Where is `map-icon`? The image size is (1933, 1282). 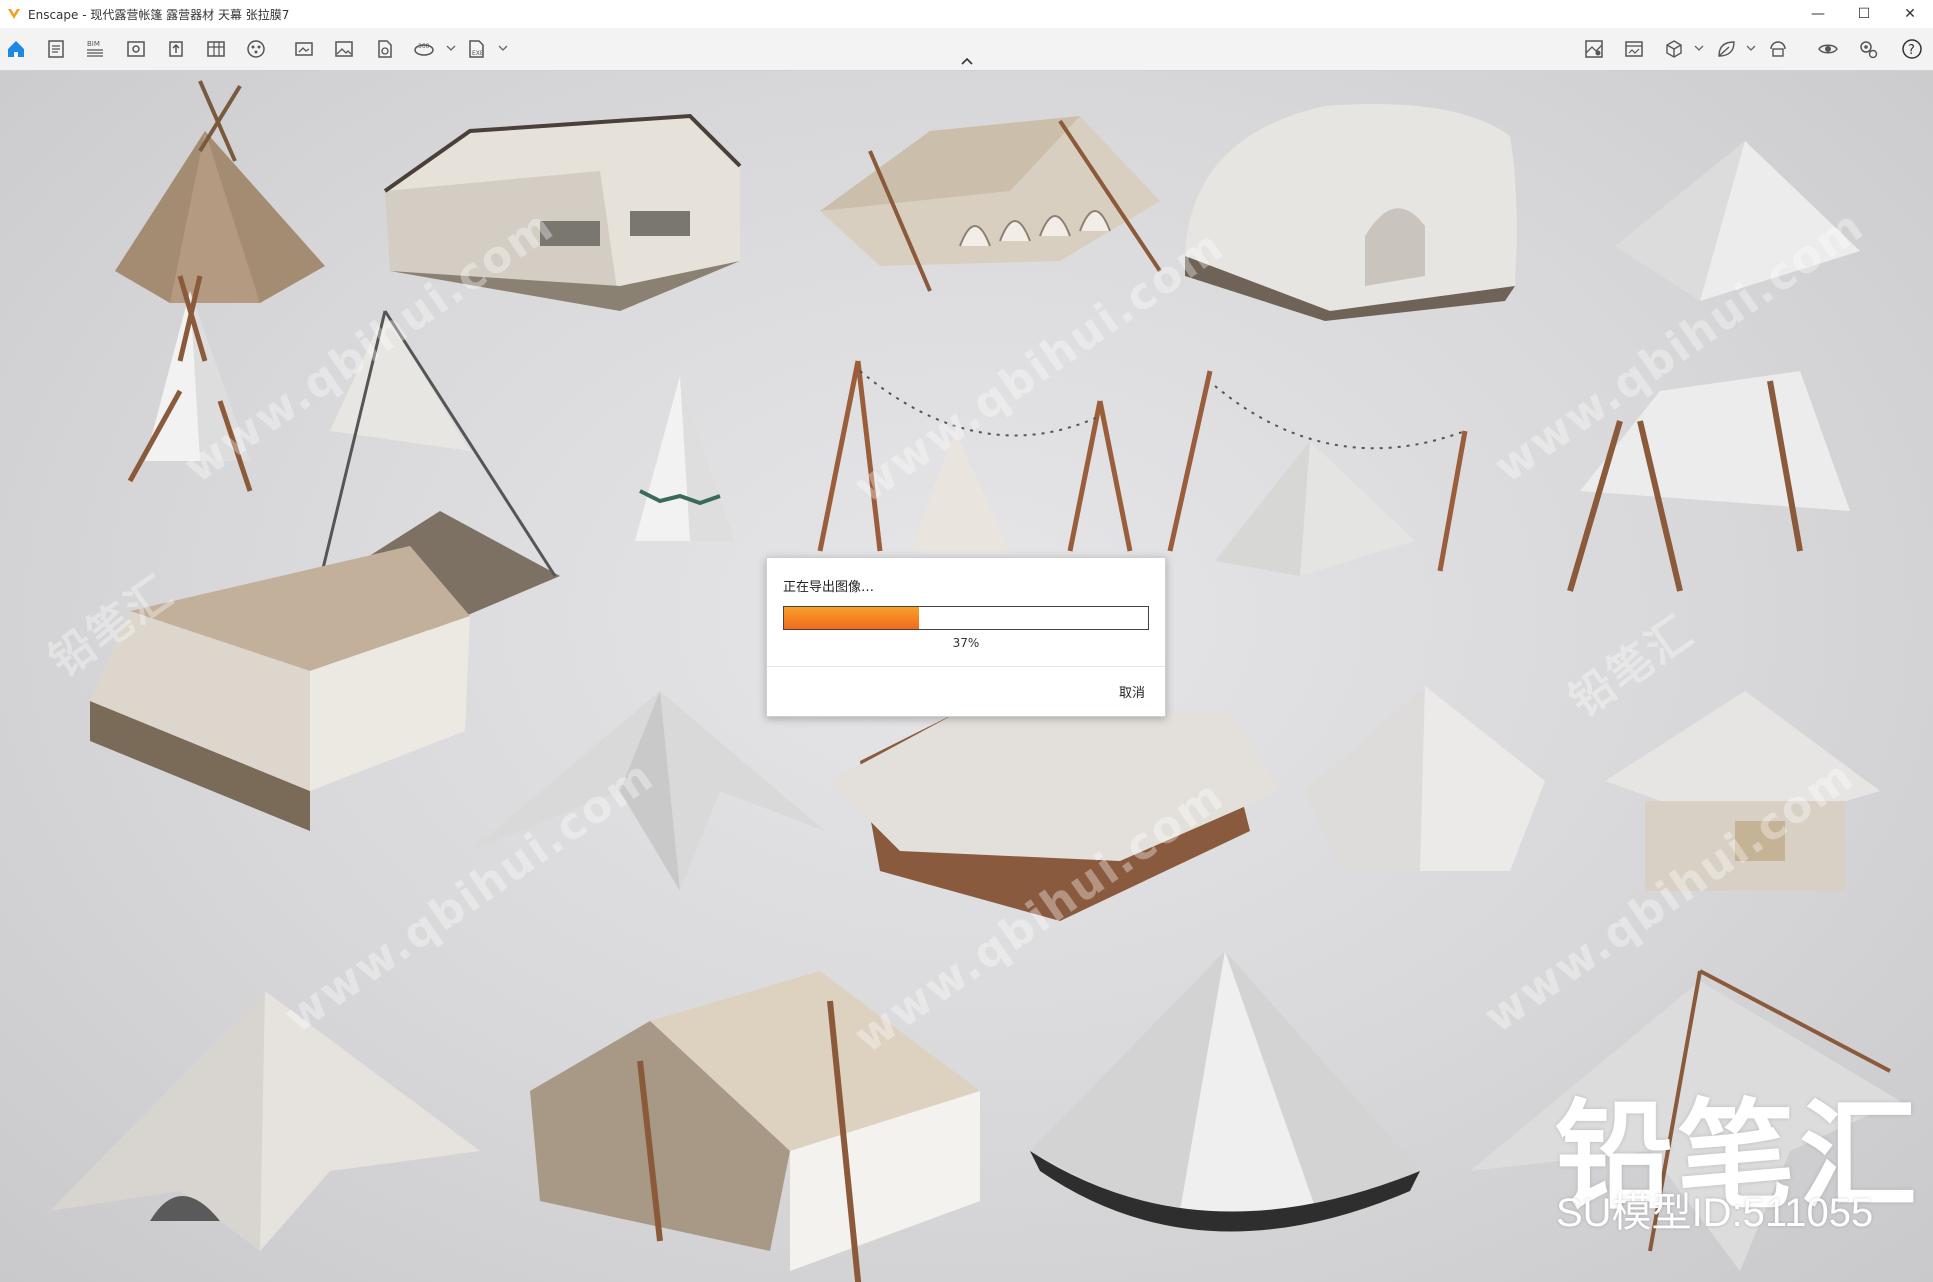
map-icon is located at coordinates (1594, 49).